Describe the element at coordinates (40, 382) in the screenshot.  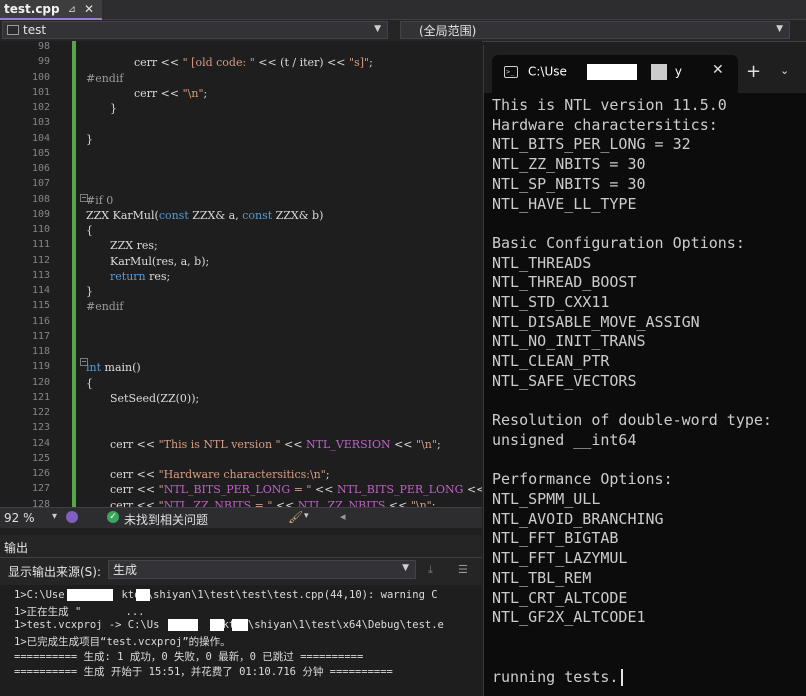
I see `line-number: 120` at that location.